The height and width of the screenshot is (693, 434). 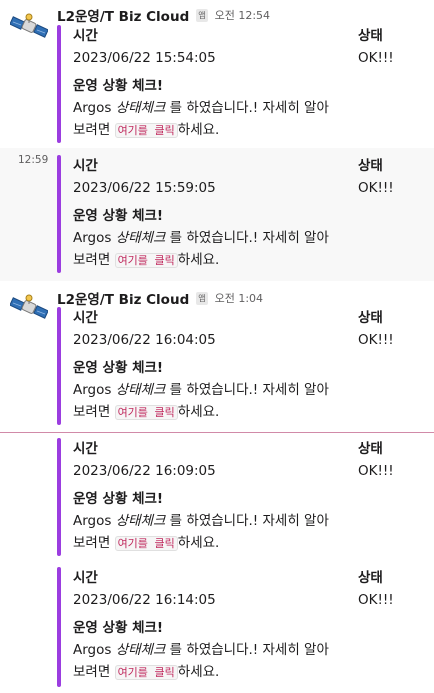 I want to click on message-time: 오전 12:54, so click(x=242, y=15).